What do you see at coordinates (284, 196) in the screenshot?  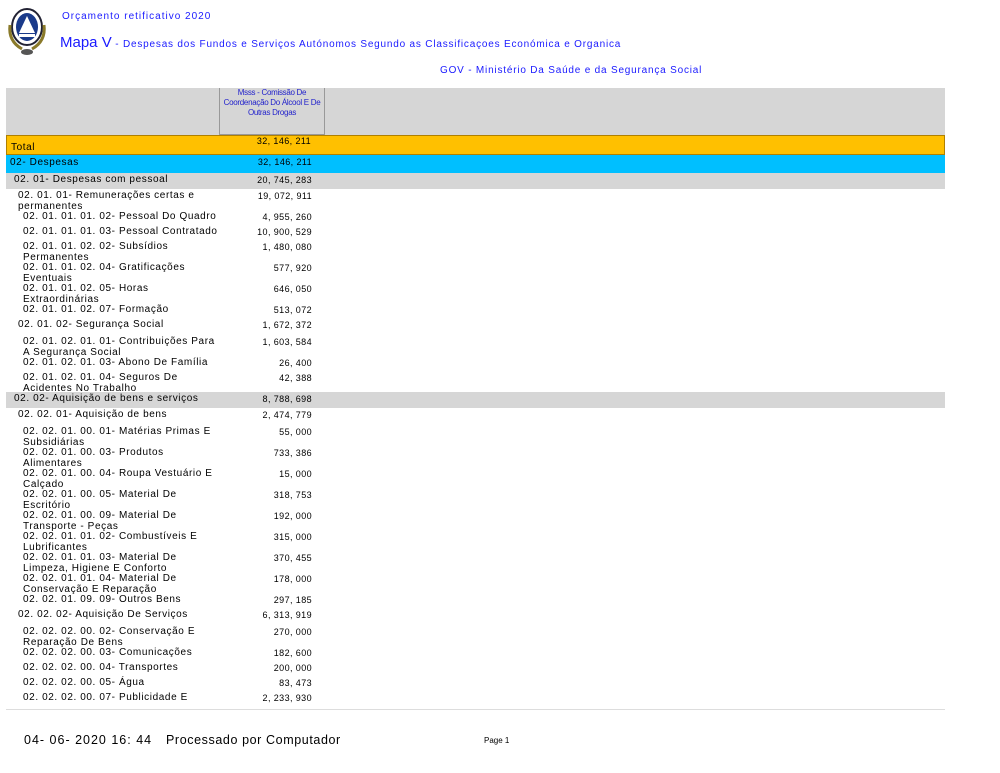 I see `row-value: 19, 072, 911` at bounding box center [284, 196].